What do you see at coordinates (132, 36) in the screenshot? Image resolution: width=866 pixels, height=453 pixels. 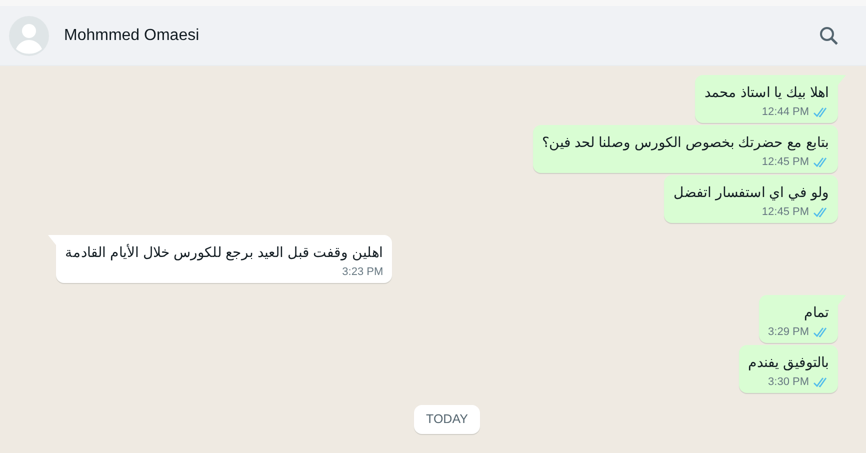 I see `contact-name: Mohmmed Omaesi` at bounding box center [132, 36].